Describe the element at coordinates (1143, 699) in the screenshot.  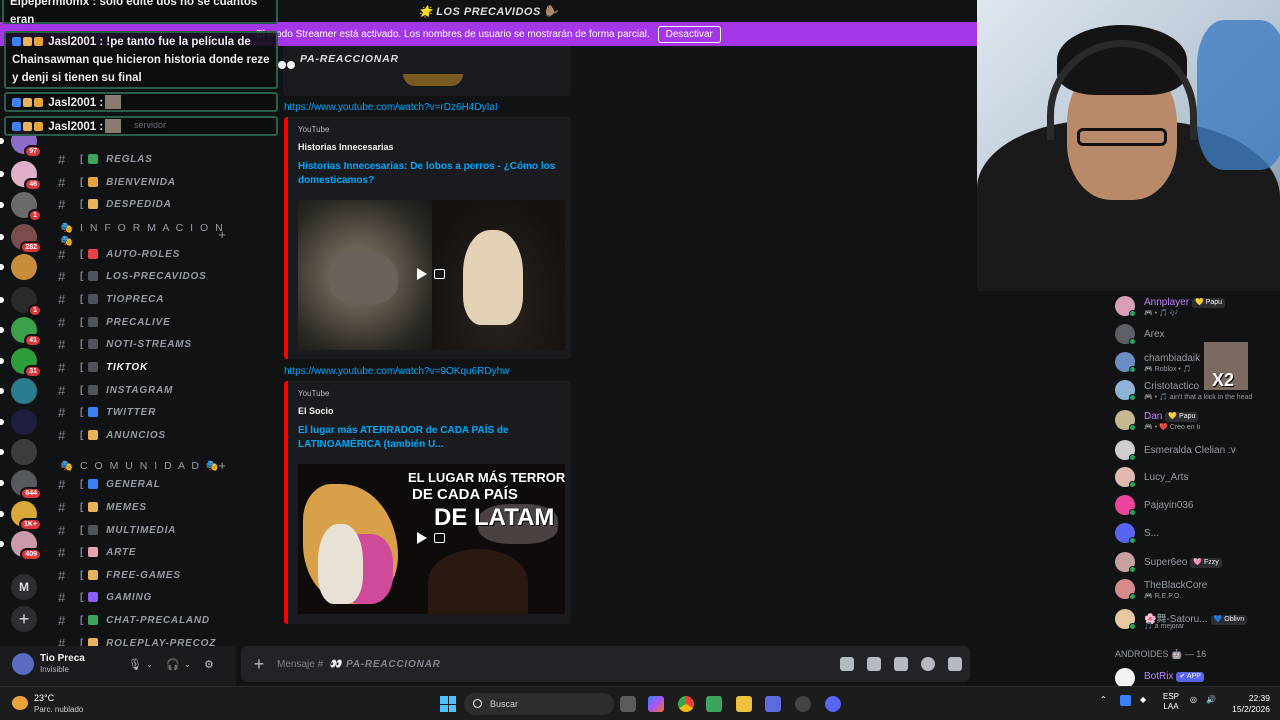
I see `defender-icon: ◆` at that location.